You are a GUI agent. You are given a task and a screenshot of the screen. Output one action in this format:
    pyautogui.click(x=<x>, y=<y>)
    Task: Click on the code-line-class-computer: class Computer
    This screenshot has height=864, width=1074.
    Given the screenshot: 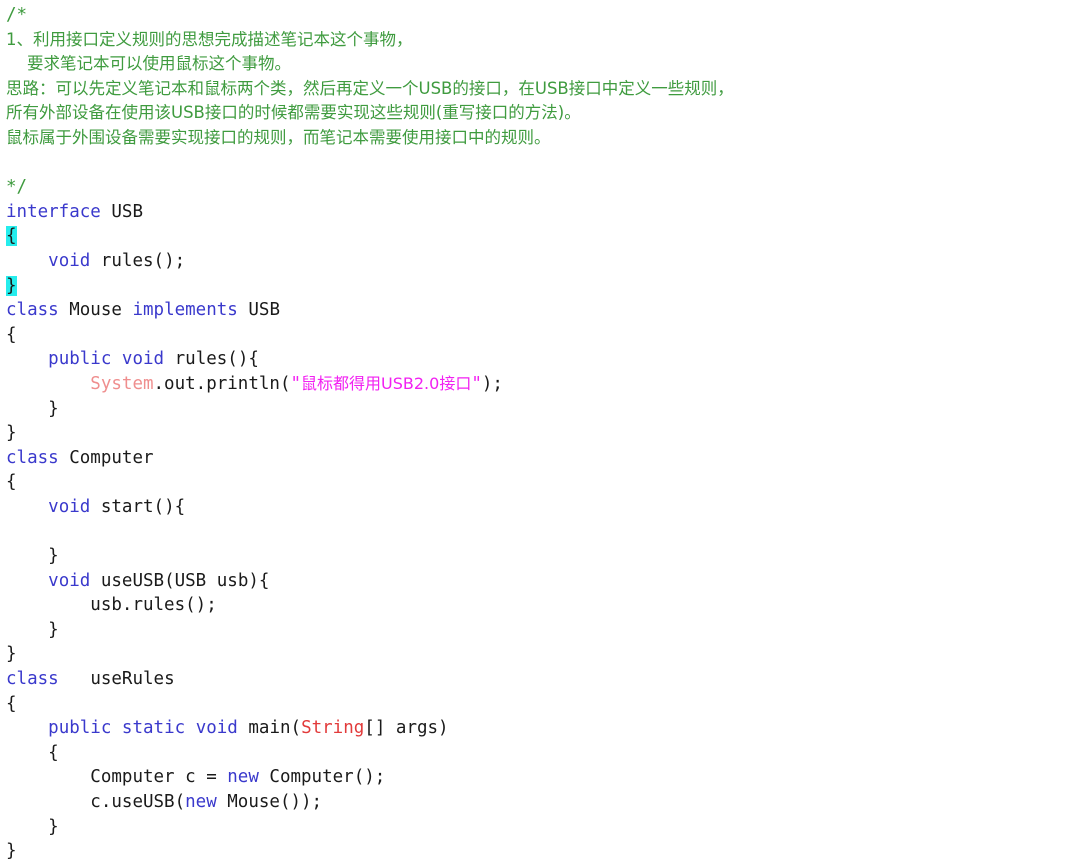 What is the action you would take?
    pyautogui.click(x=540, y=458)
    